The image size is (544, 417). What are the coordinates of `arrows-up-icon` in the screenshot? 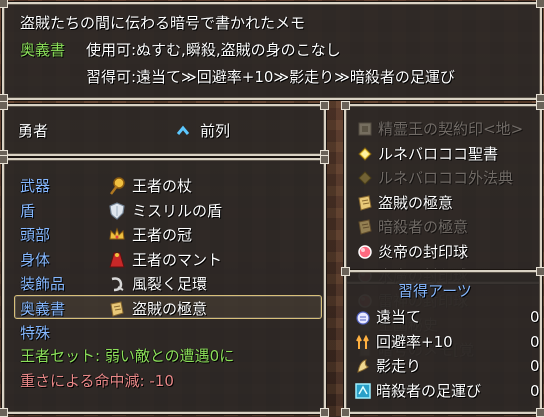 It's located at (362, 341).